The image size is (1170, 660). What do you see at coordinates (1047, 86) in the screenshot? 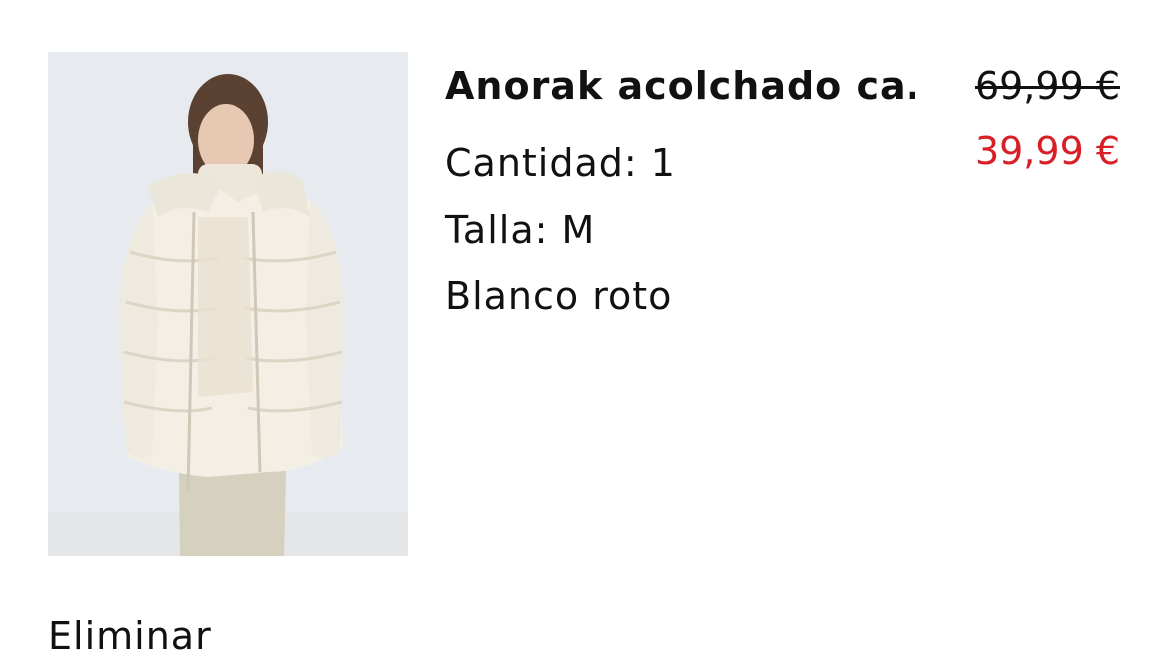
I see `original-price: 69,99 €` at bounding box center [1047, 86].